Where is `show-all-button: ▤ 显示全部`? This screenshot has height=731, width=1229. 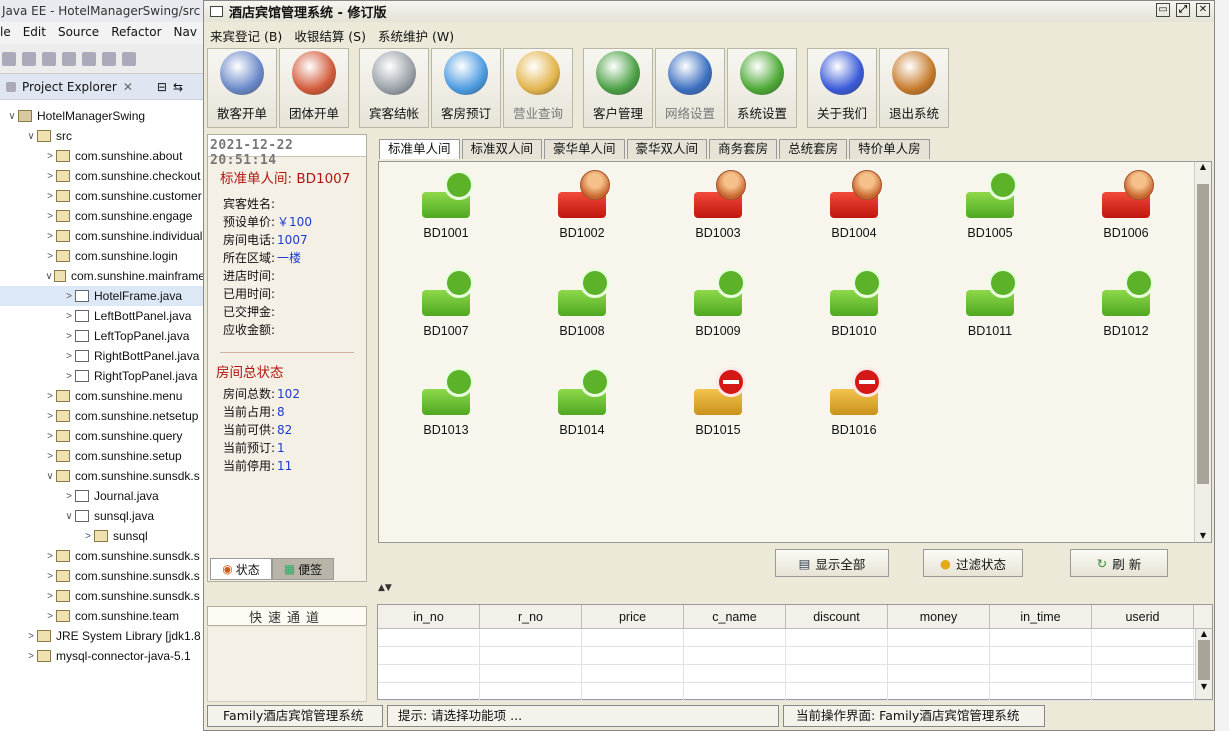
show-all-button: ▤ 显示全部 is located at coordinates (832, 563).